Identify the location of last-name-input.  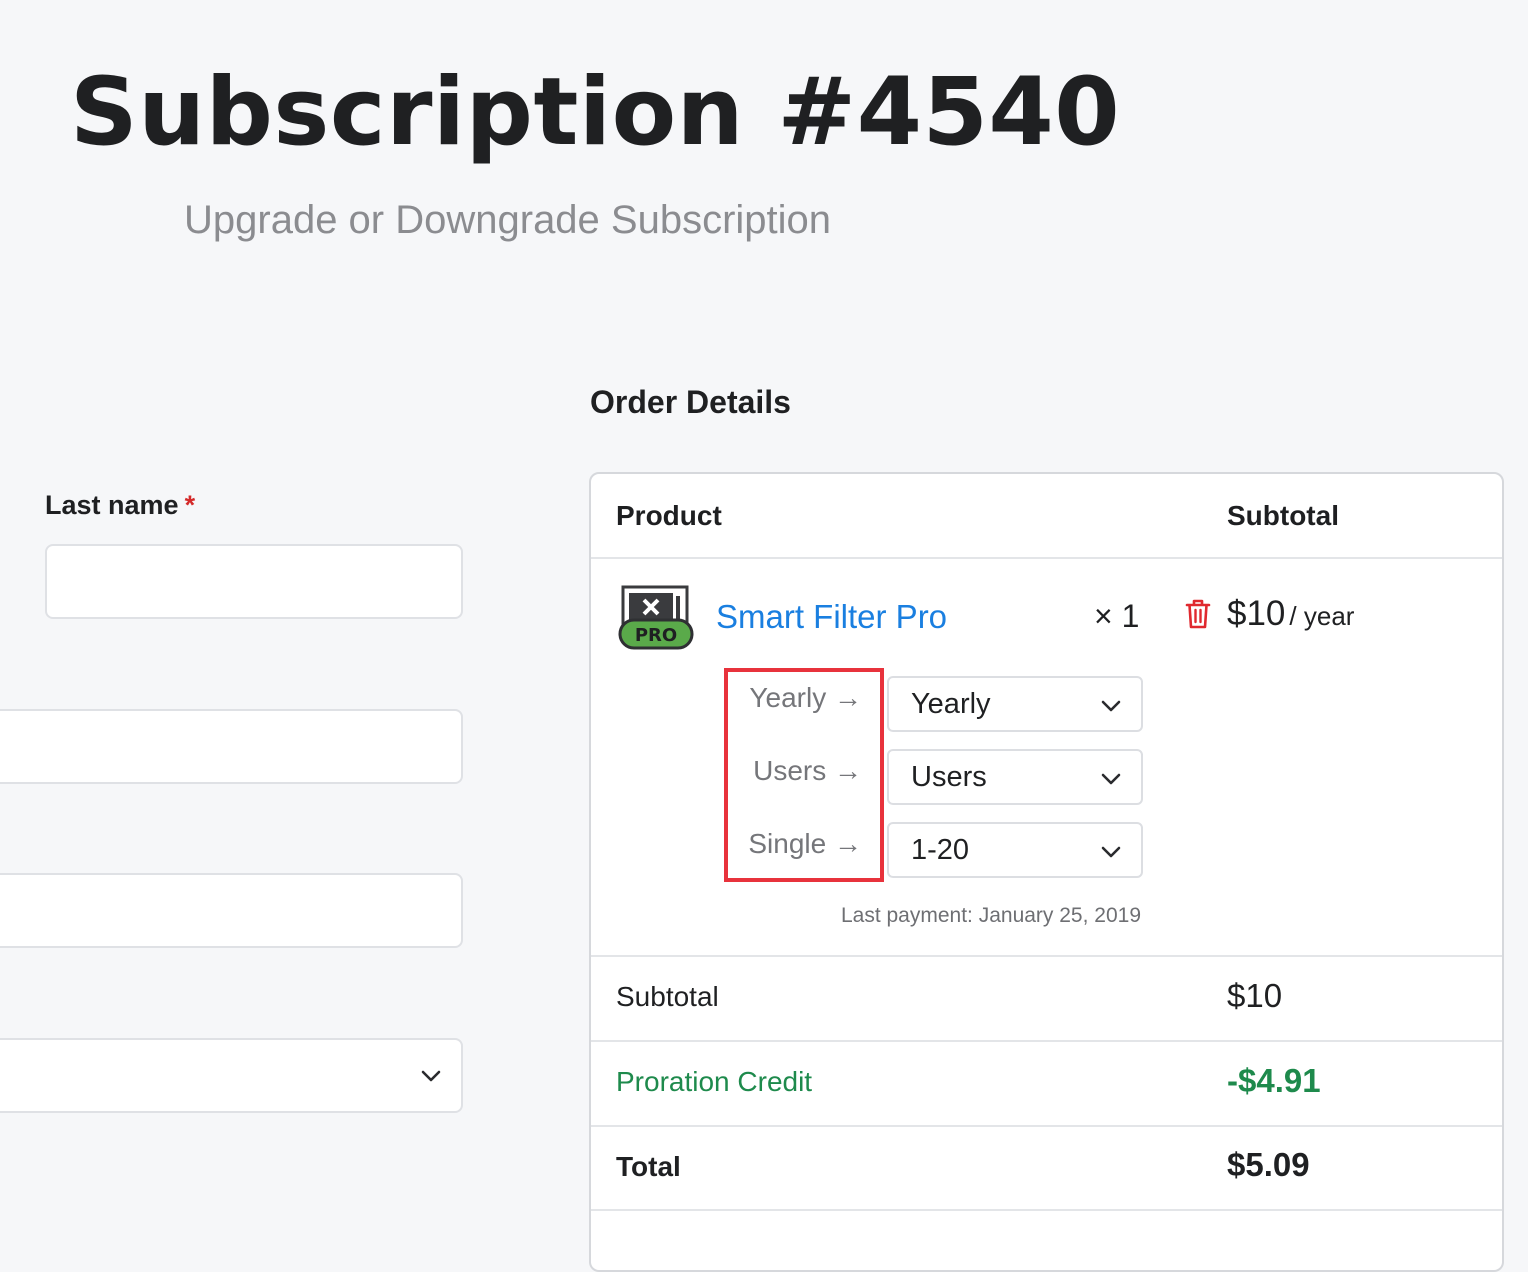
(254, 581).